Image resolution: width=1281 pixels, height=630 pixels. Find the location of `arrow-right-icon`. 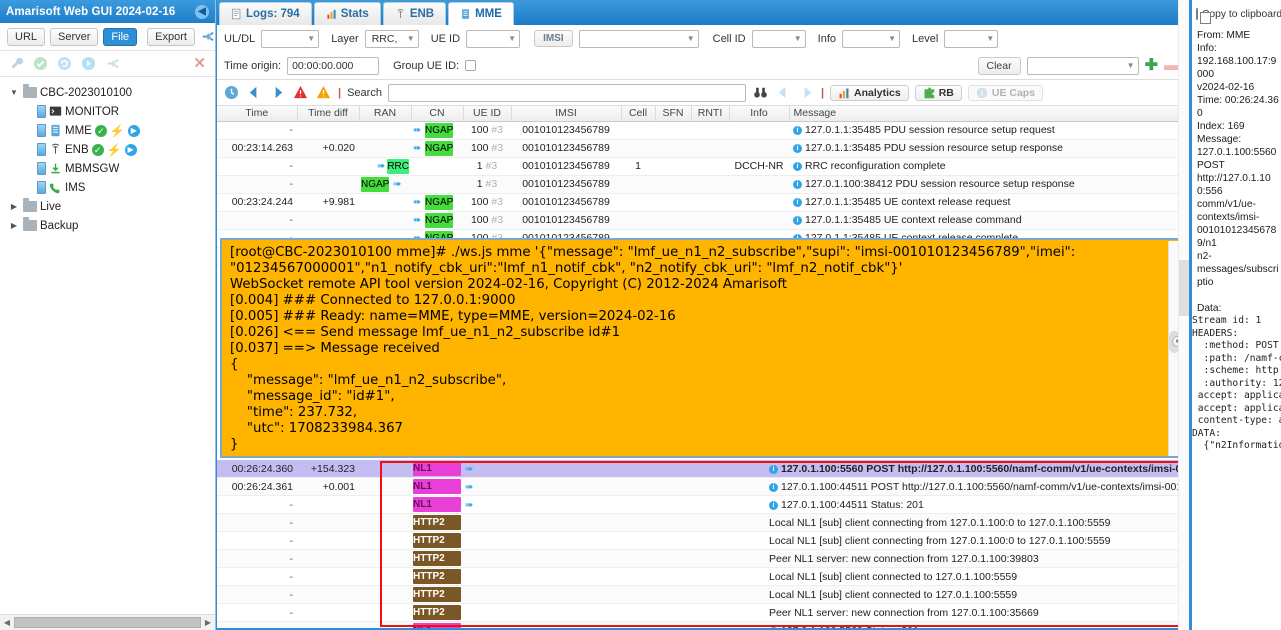

arrow-right-icon is located at coordinates (277, 92).